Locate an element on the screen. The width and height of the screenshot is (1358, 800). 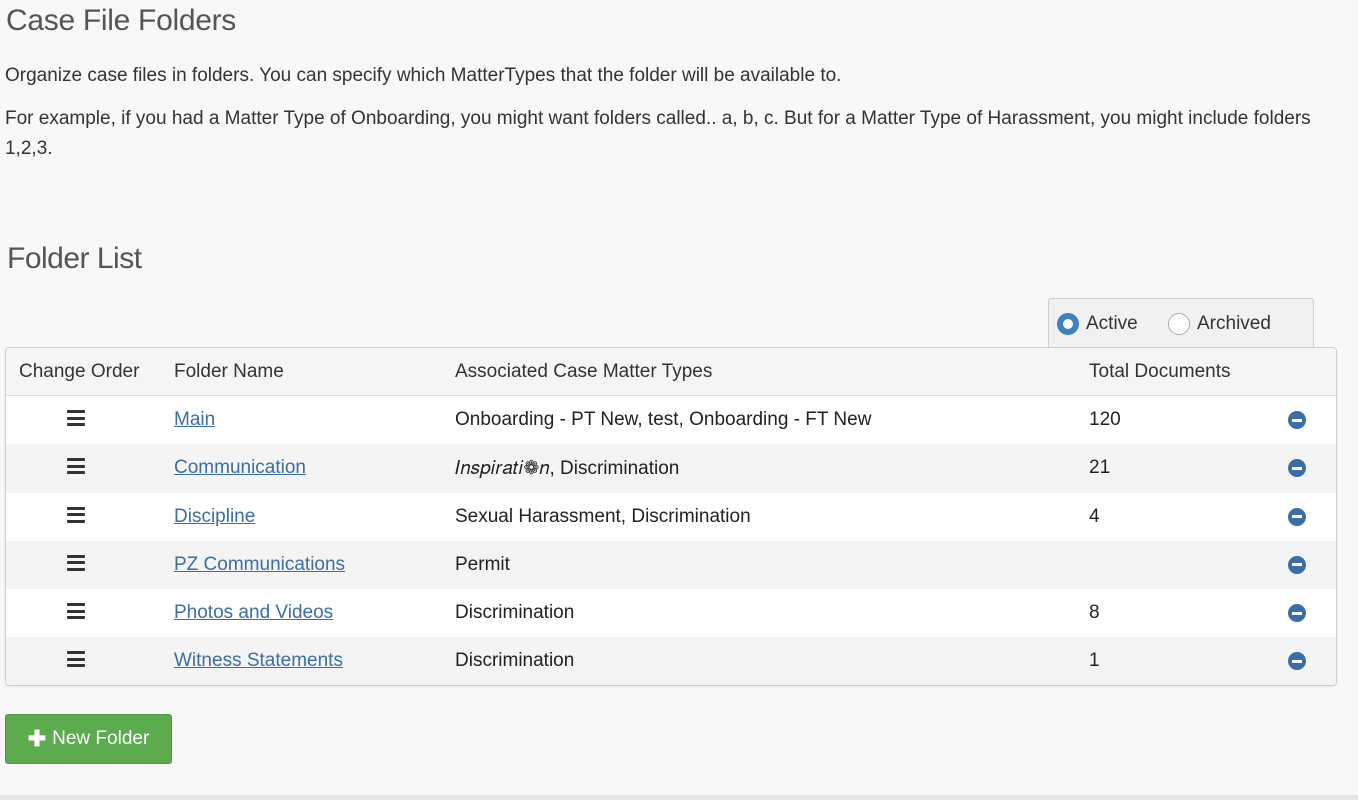
total-documents: 120 is located at coordinates (1105, 419).